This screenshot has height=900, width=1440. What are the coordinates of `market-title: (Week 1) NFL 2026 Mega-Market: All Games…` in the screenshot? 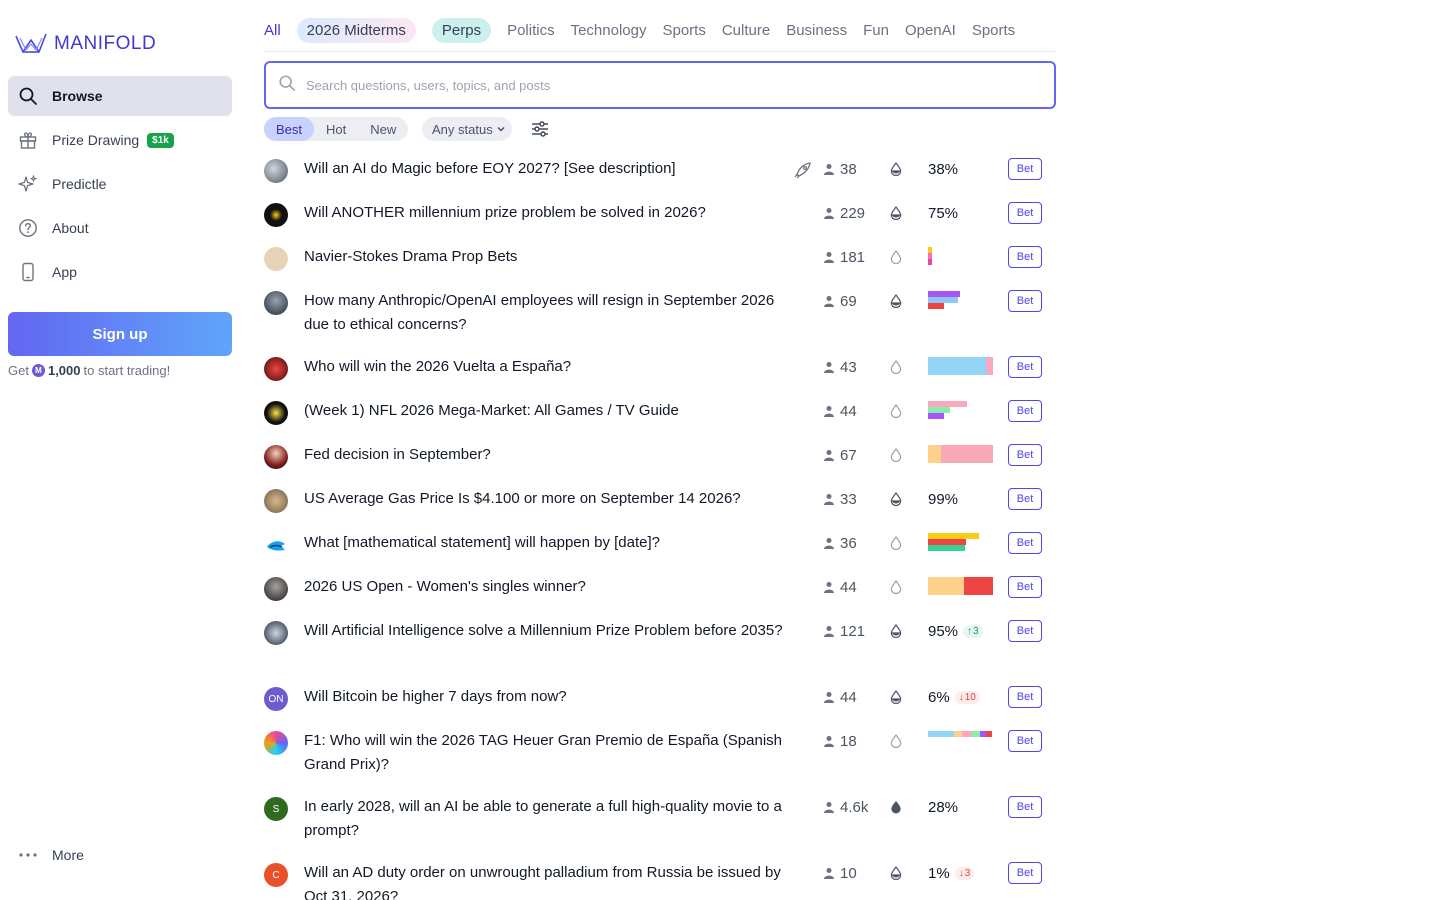 It's located at (549, 411).